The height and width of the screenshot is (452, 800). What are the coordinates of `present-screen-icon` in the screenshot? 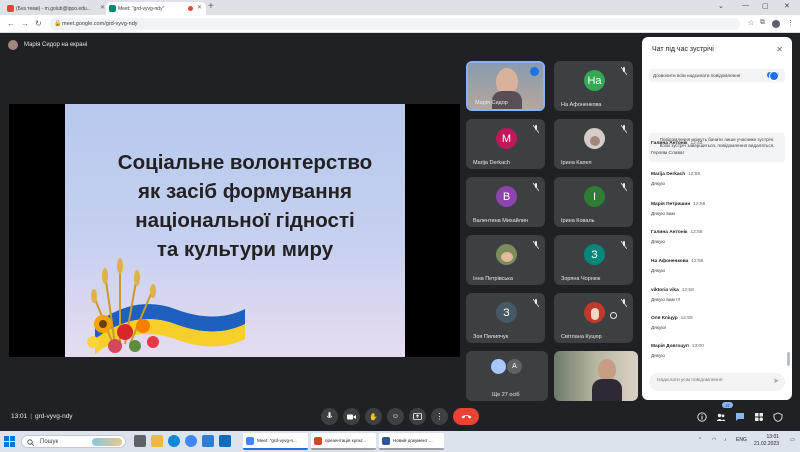 It's located at (417, 416).